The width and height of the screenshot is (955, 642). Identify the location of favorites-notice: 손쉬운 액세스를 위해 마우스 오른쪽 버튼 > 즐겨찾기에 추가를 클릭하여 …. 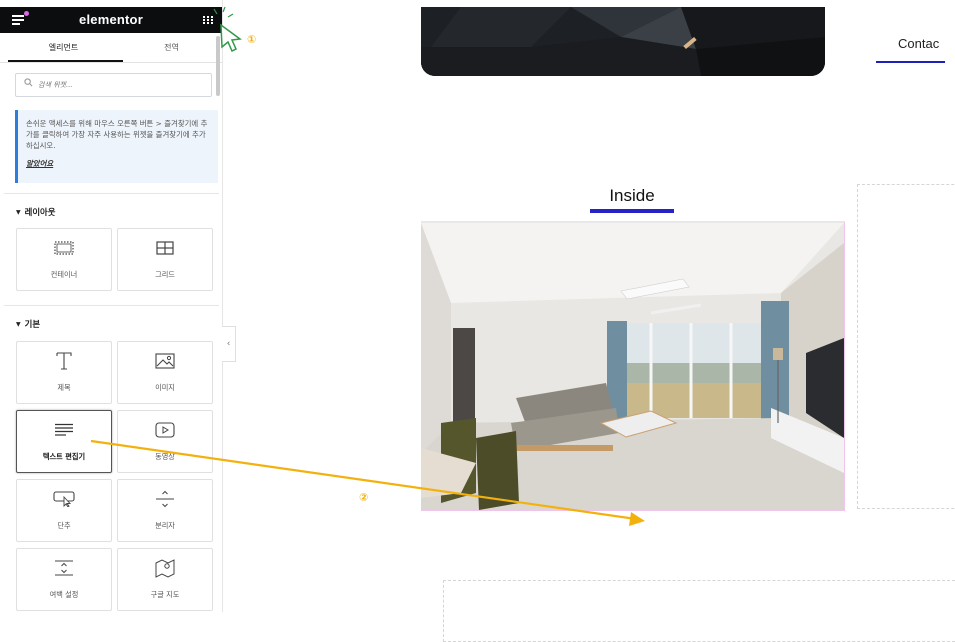
(116, 146).